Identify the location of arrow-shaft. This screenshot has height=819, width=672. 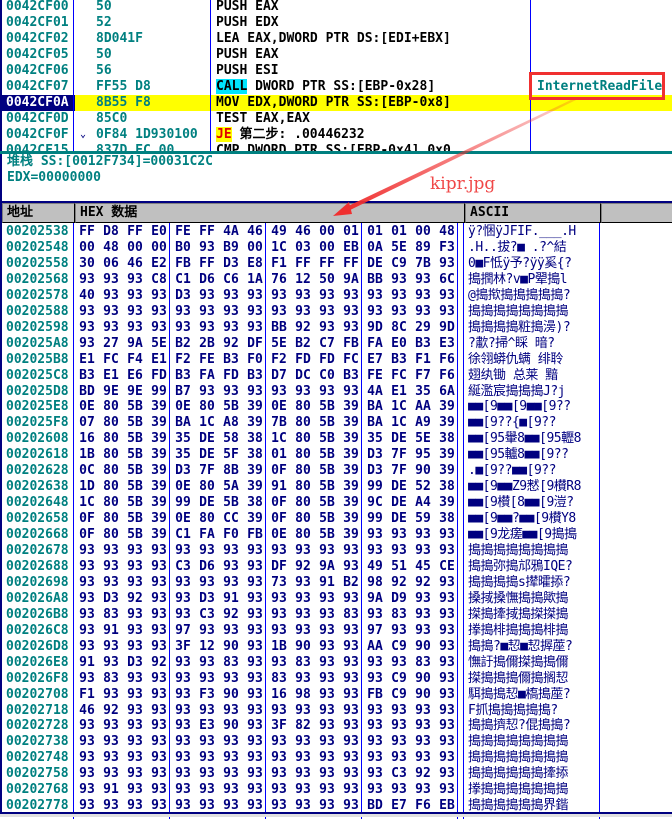
(460, 155).